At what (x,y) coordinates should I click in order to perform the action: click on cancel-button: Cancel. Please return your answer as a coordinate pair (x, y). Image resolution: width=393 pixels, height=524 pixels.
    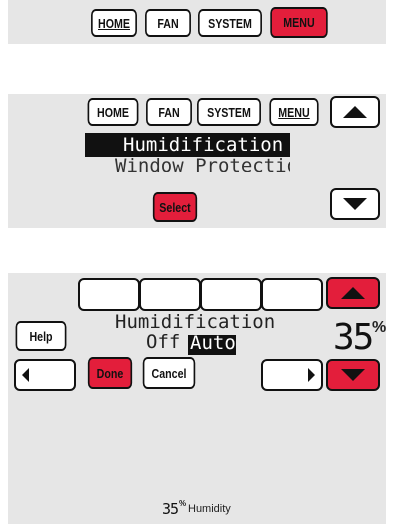
    Looking at the image, I should click on (169, 373).